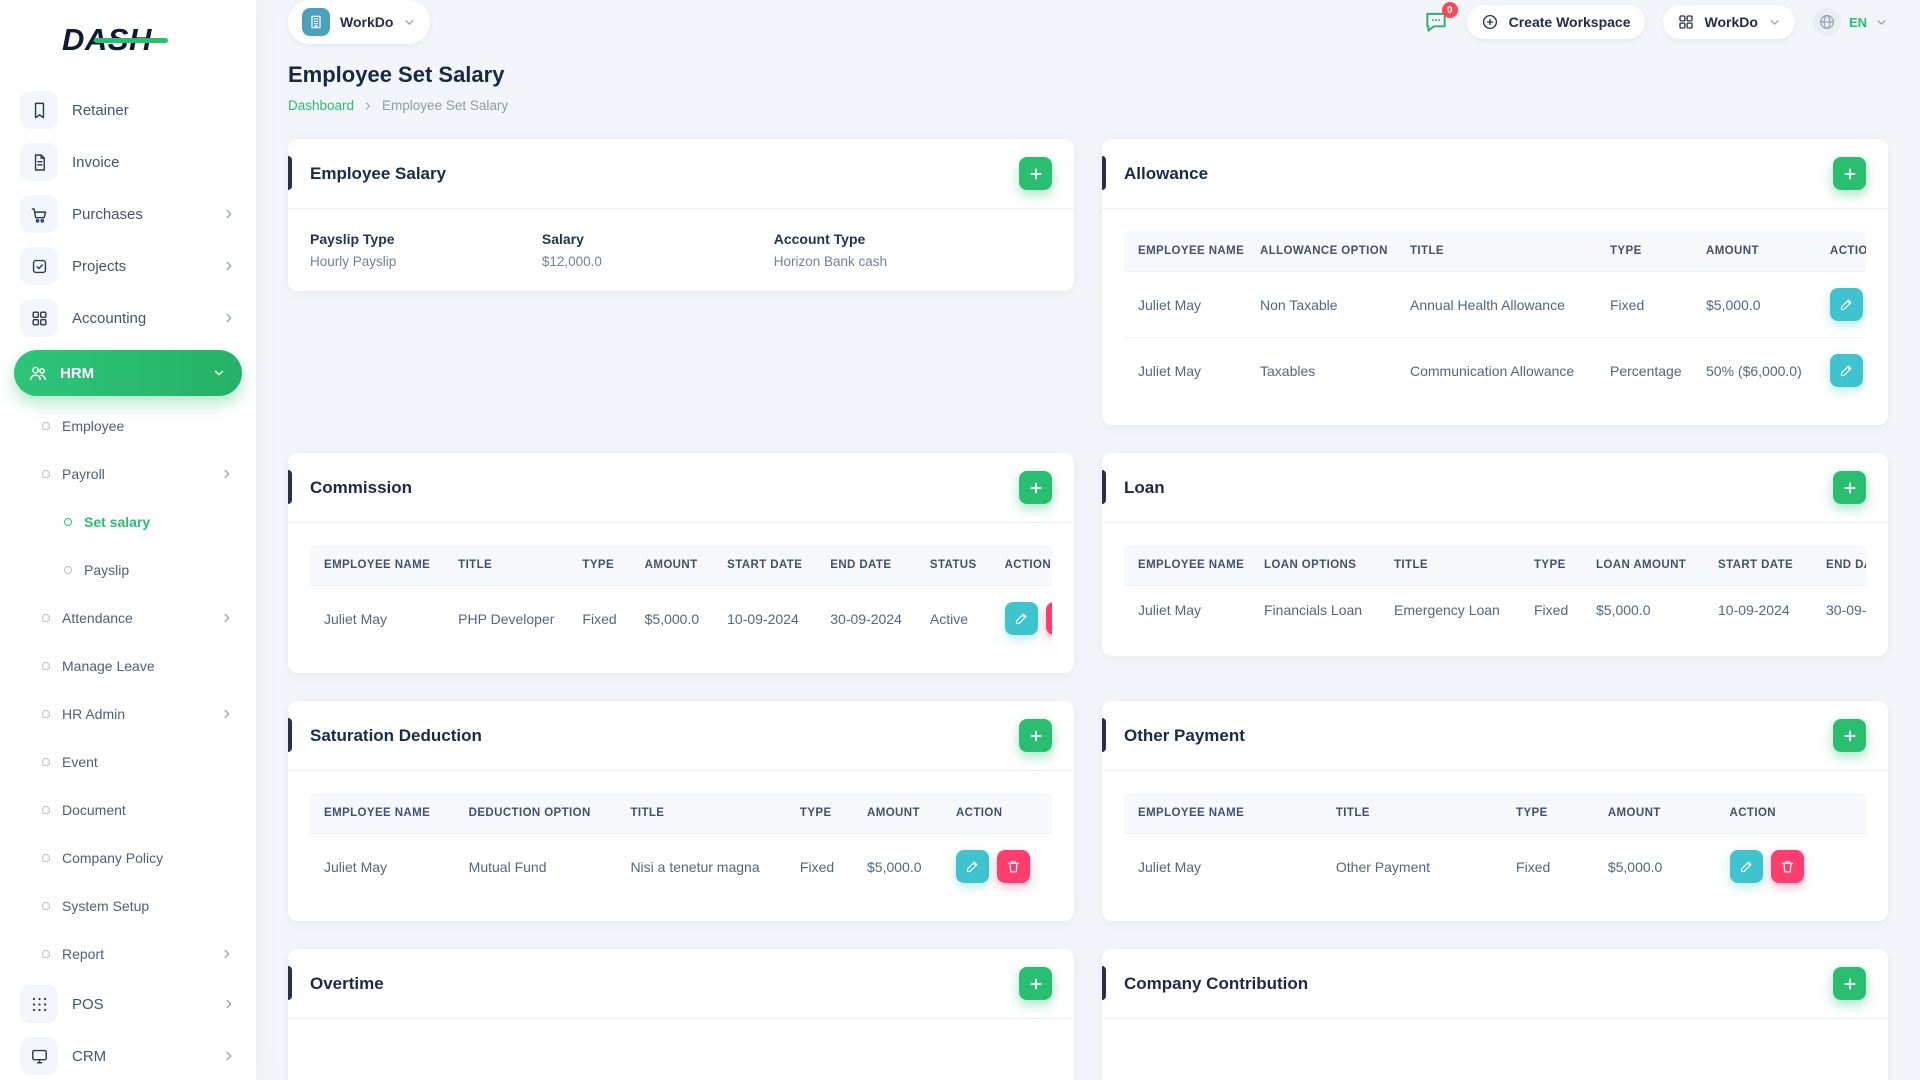 Image resolution: width=1920 pixels, height=1080 pixels. I want to click on cell-start-date: 10-09-2024, so click(1758, 609).